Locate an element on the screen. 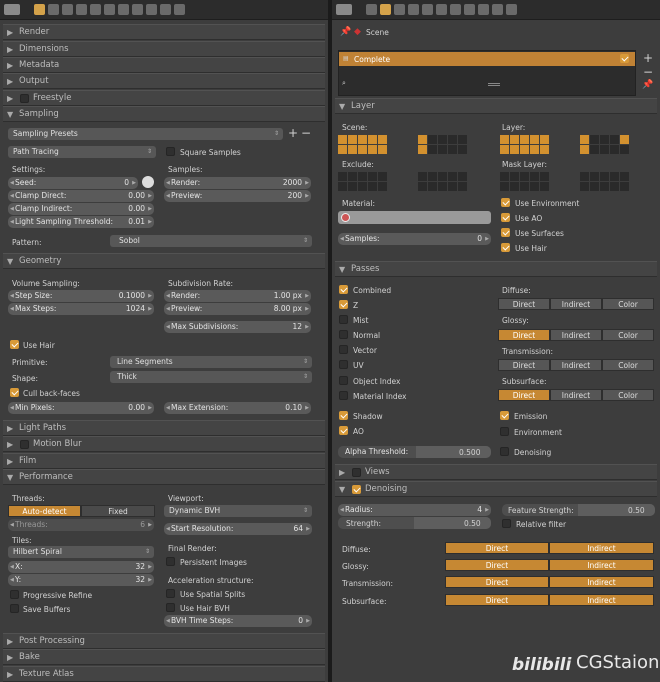  bvh-dropdown: Dynamic BVH ⇕ is located at coordinates (238, 511).